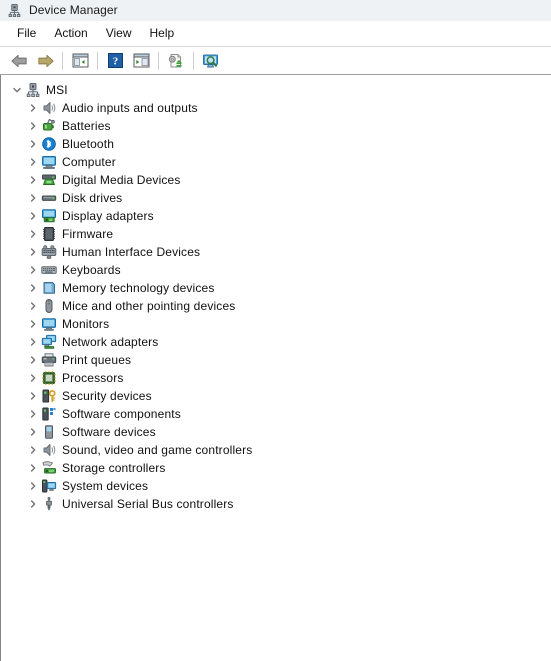 This screenshot has height=661, width=551. Describe the element at coordinates (49, 270) in the screenshot. I see `keyboard-icon` at that location.